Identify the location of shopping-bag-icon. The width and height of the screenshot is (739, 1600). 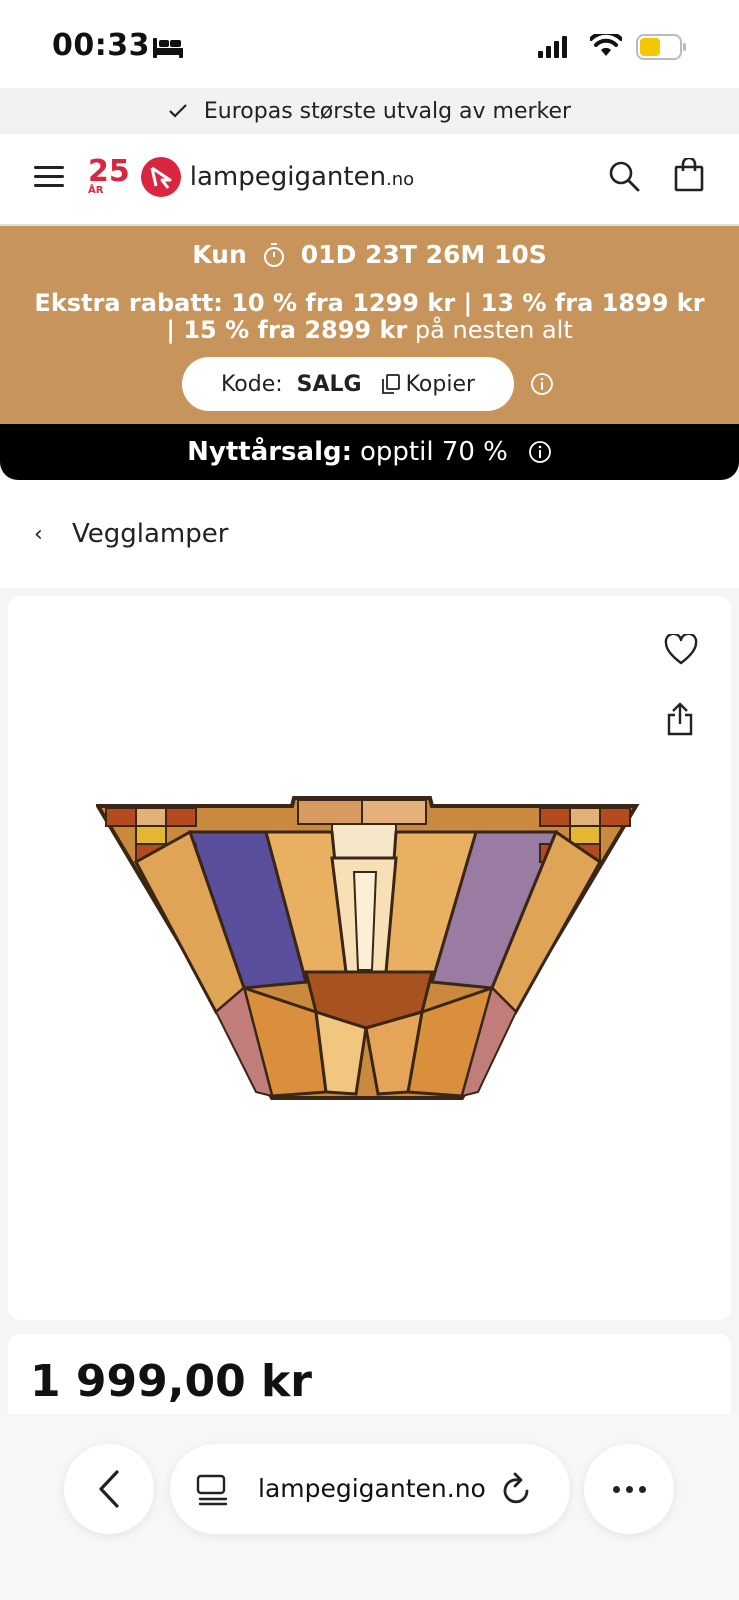
(689, 175).